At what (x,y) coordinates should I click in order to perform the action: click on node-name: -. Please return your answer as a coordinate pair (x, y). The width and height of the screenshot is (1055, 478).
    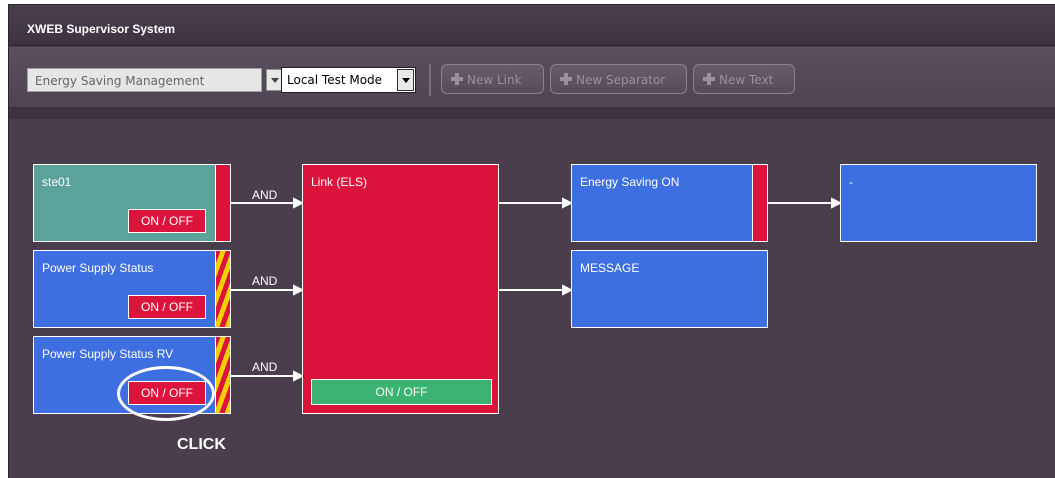
    Looking at the image, I should click on (851, 182).